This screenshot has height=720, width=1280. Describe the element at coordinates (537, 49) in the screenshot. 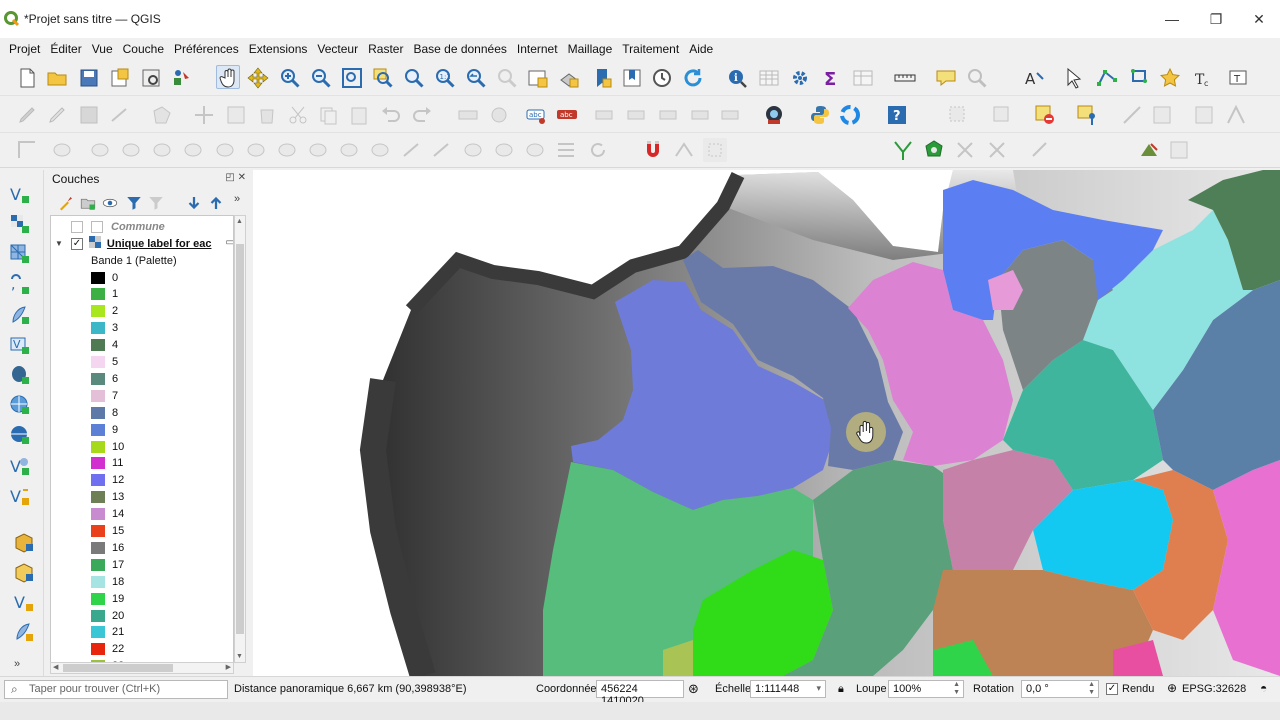

I see `menu-internet: Internet` at that location.